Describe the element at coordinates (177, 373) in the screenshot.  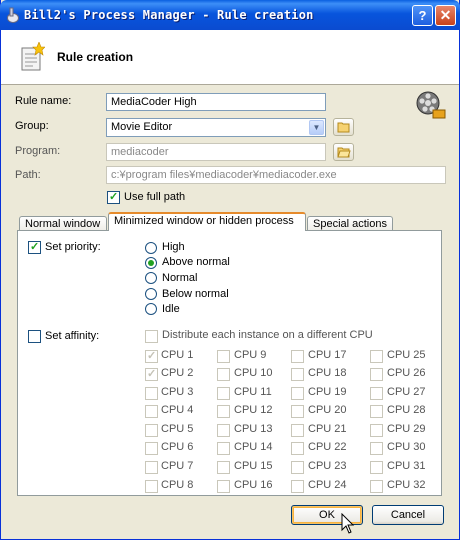
I see `cpu-2-label: CPU 2` at that location.